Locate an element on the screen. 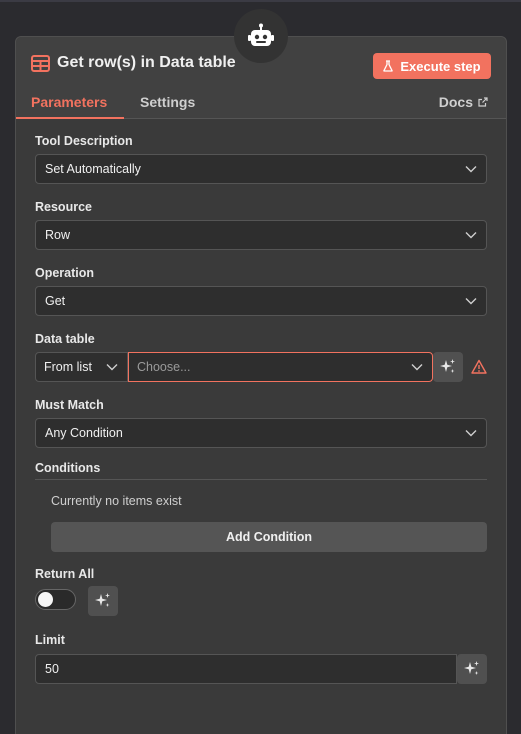  resource-label: Resource is located at coordinates (63, 207).